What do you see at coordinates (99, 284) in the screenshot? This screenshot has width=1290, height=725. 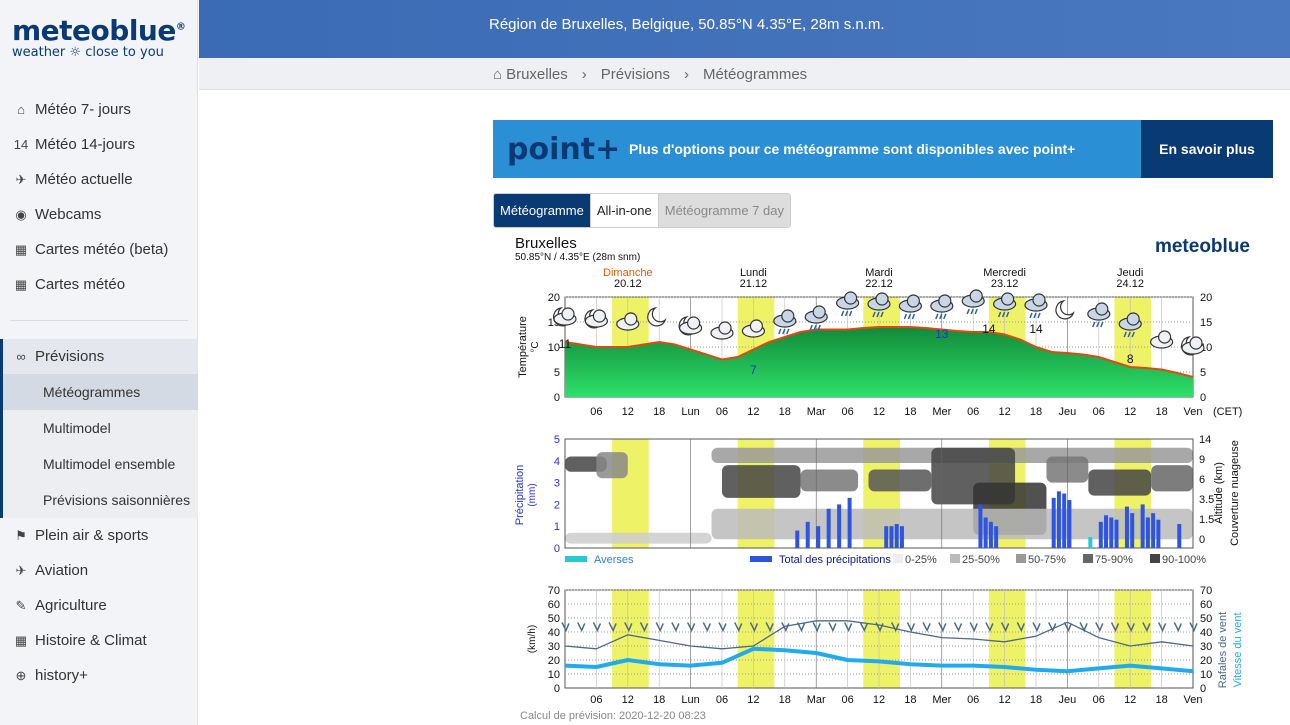 I see `sidebar-item-5: ▦ Cartes météo` at bounding box center [99, 284].